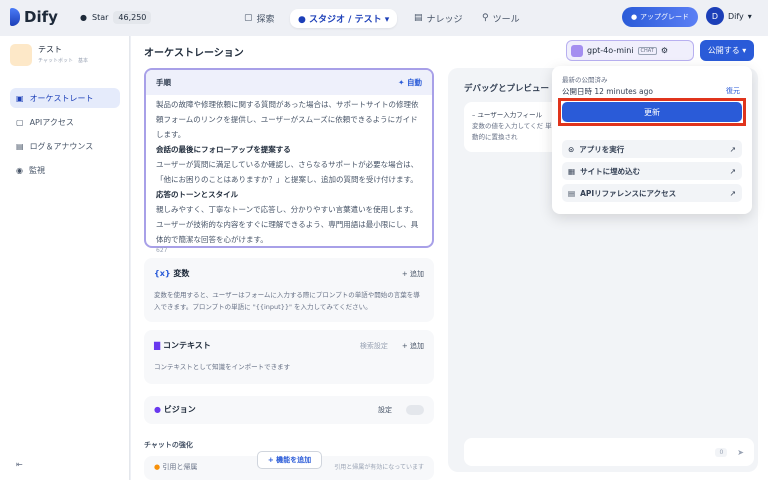 This screenshot has height=480, width=768. Describe the element at coordinates (438, 18) in the screenshot. I see `nav-knowledge: ▤ ナレッジ` at that location.